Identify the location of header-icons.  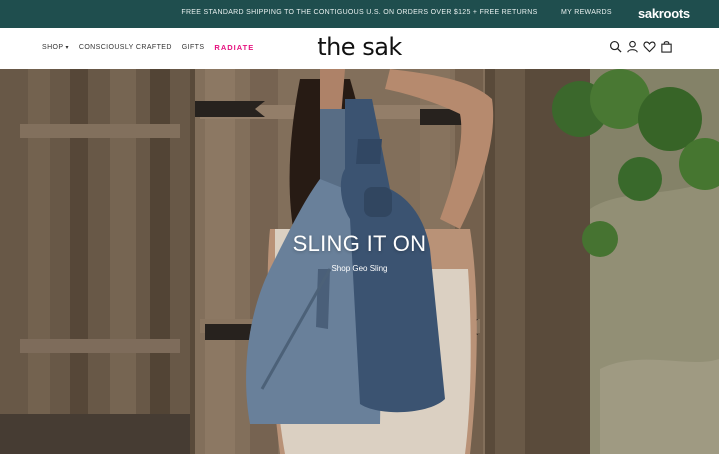
(643, 46).